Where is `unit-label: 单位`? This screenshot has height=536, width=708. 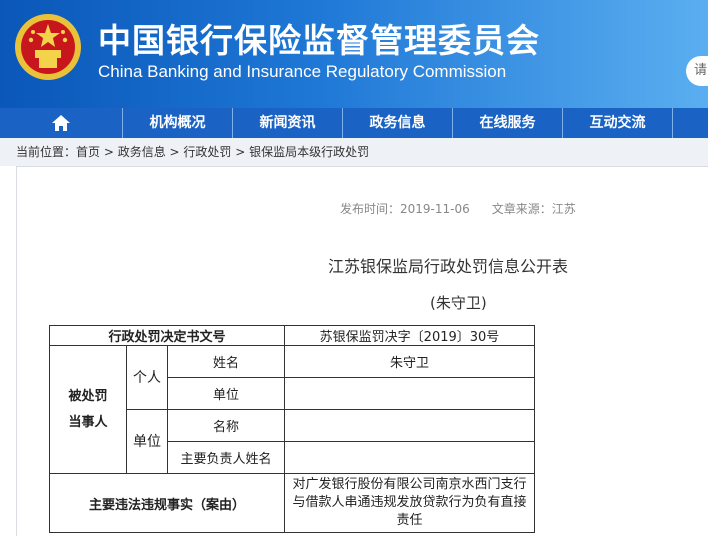
unit-label: 单位 is located at coordinates (147, 441).